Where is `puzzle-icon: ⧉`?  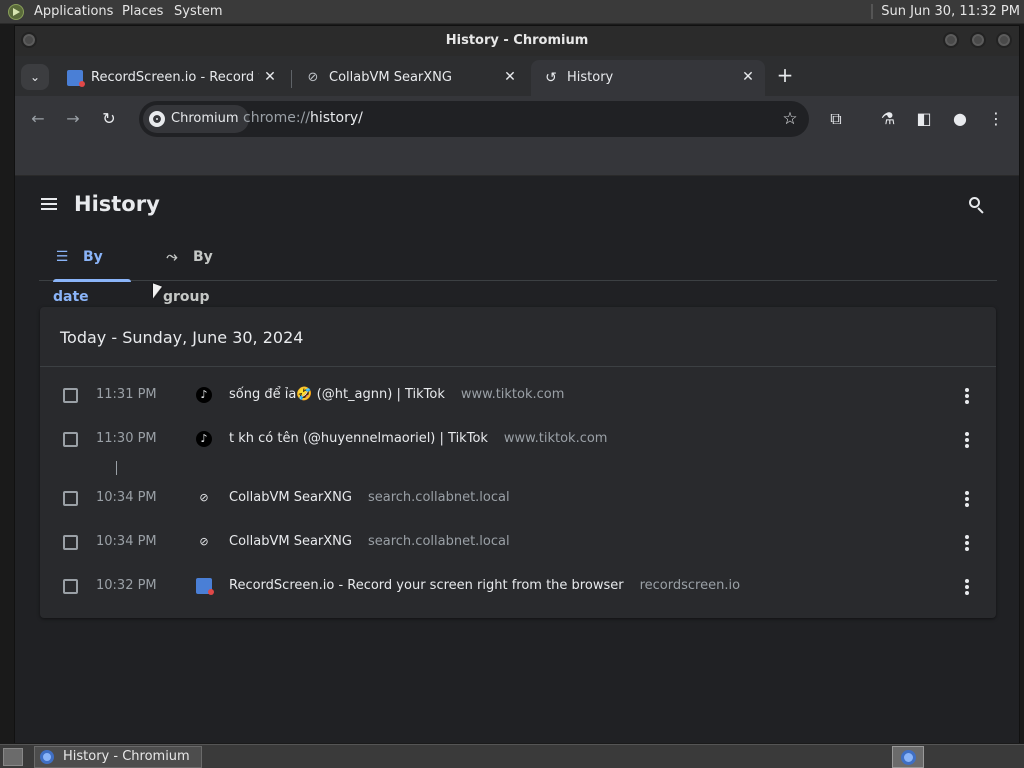 puzzle-icon: ⧉ is located at coordinates (836, 118).